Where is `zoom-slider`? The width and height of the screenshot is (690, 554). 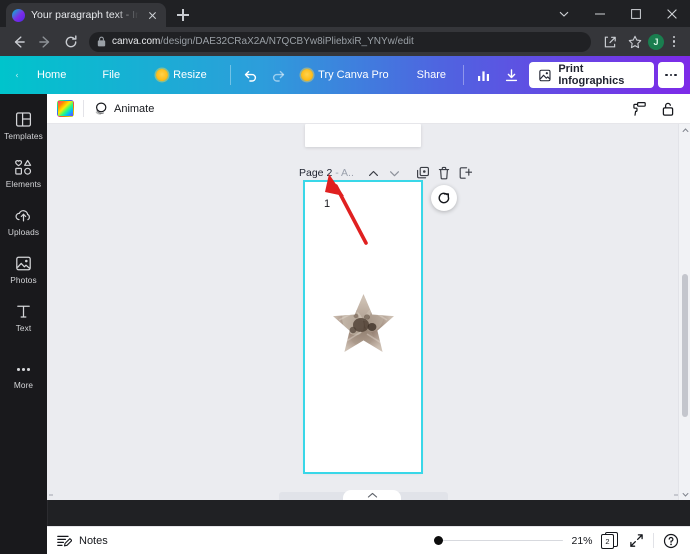 zoom-slider is located at coordinates (498, 541).